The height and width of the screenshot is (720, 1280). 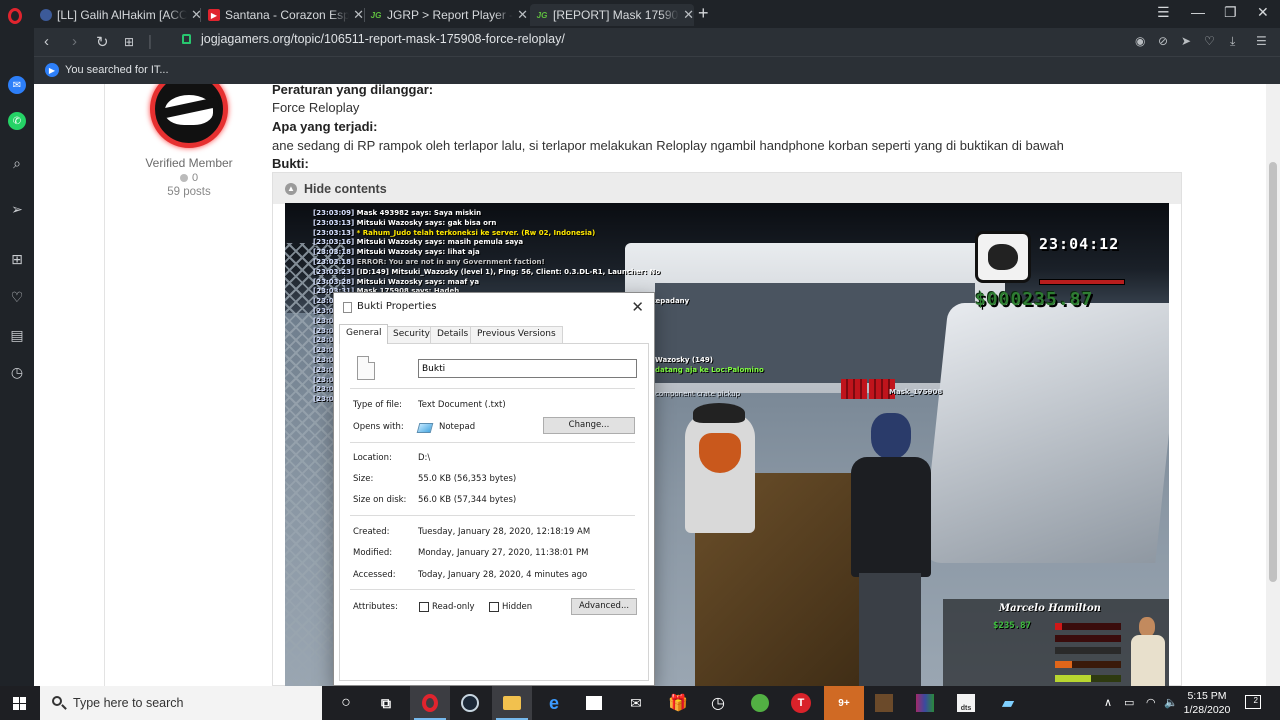 I want to click on clock-app-icon: ◷, so click(x=718, y=703).